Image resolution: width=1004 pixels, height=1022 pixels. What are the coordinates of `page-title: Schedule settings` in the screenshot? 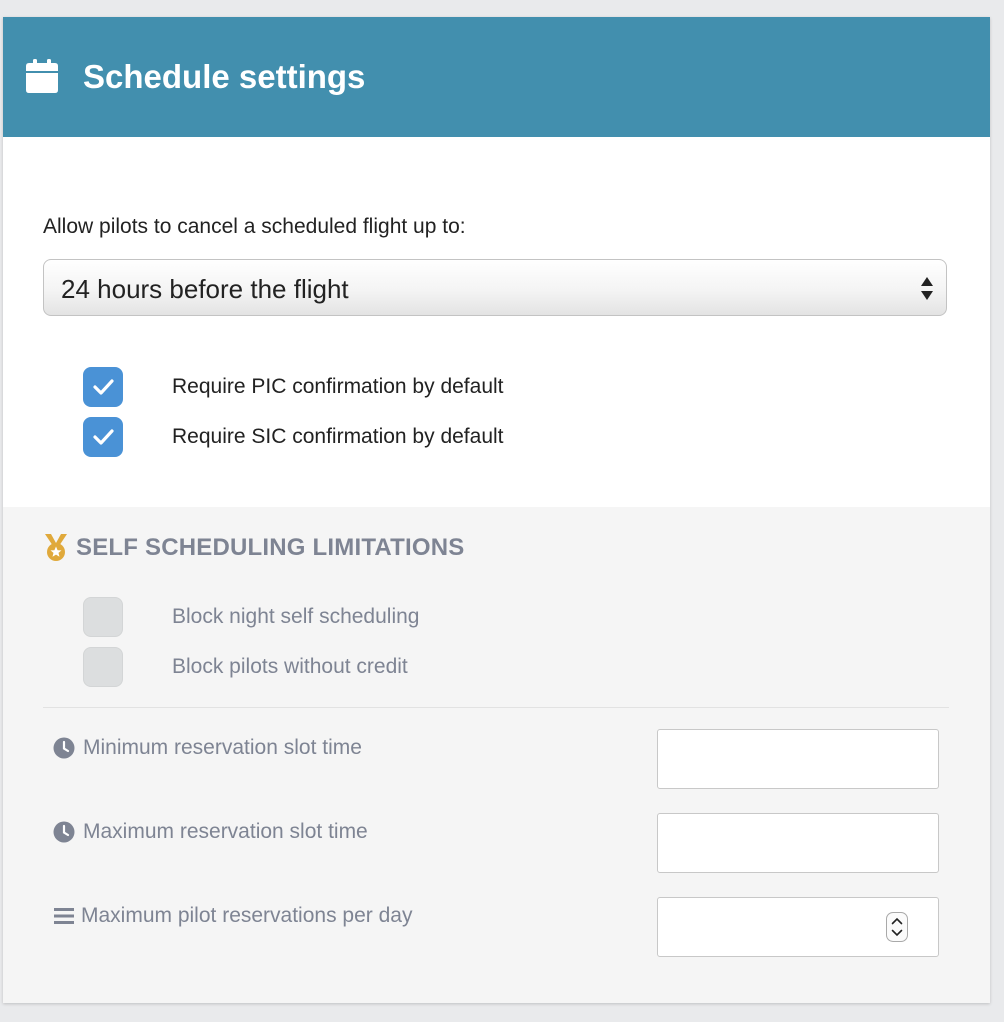 It's located at (224, 76).